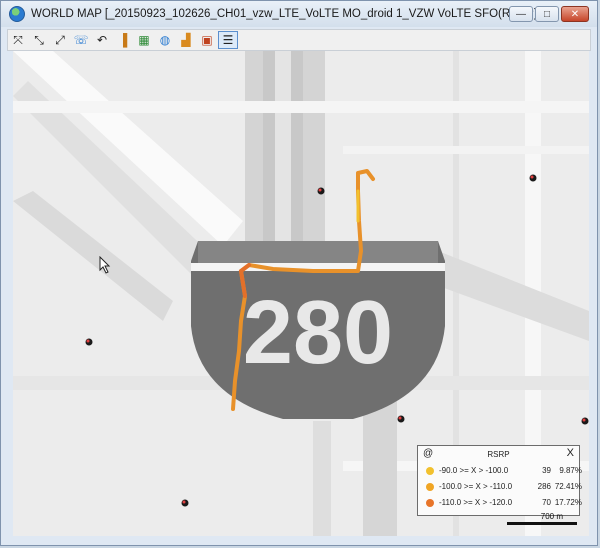  I want to click on legend-title: RSRP, so click(498, 454).